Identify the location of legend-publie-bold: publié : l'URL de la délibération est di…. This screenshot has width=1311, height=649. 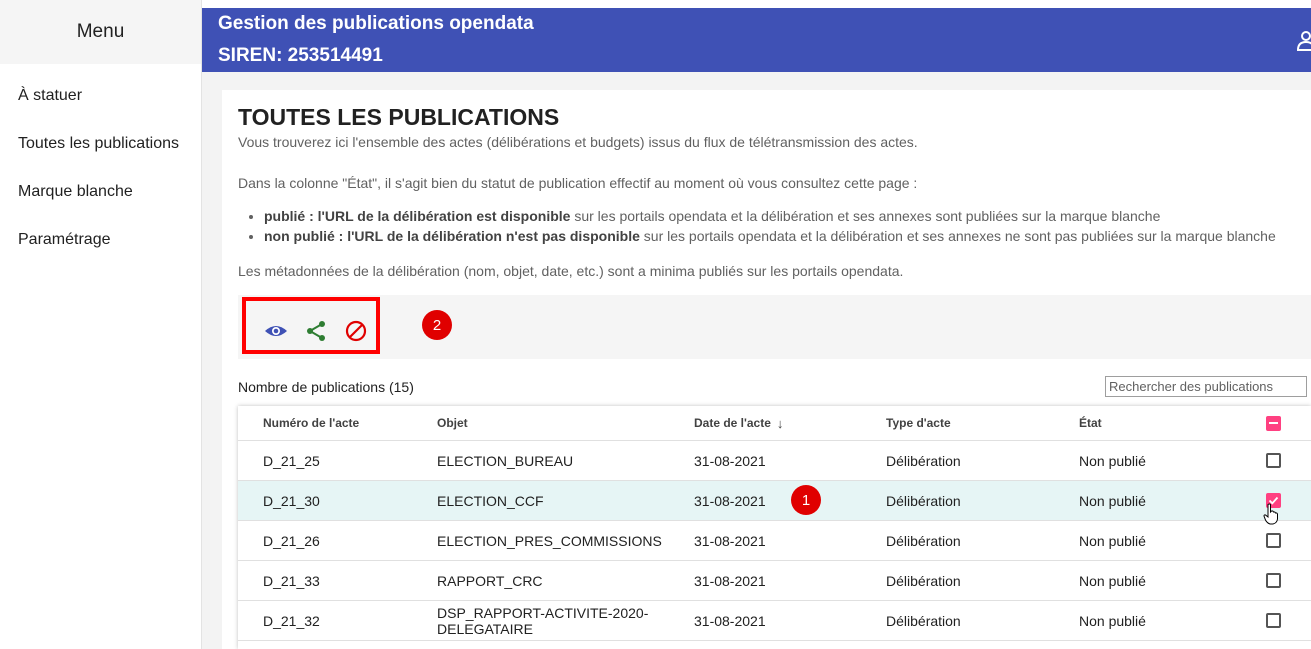
(417, 216).